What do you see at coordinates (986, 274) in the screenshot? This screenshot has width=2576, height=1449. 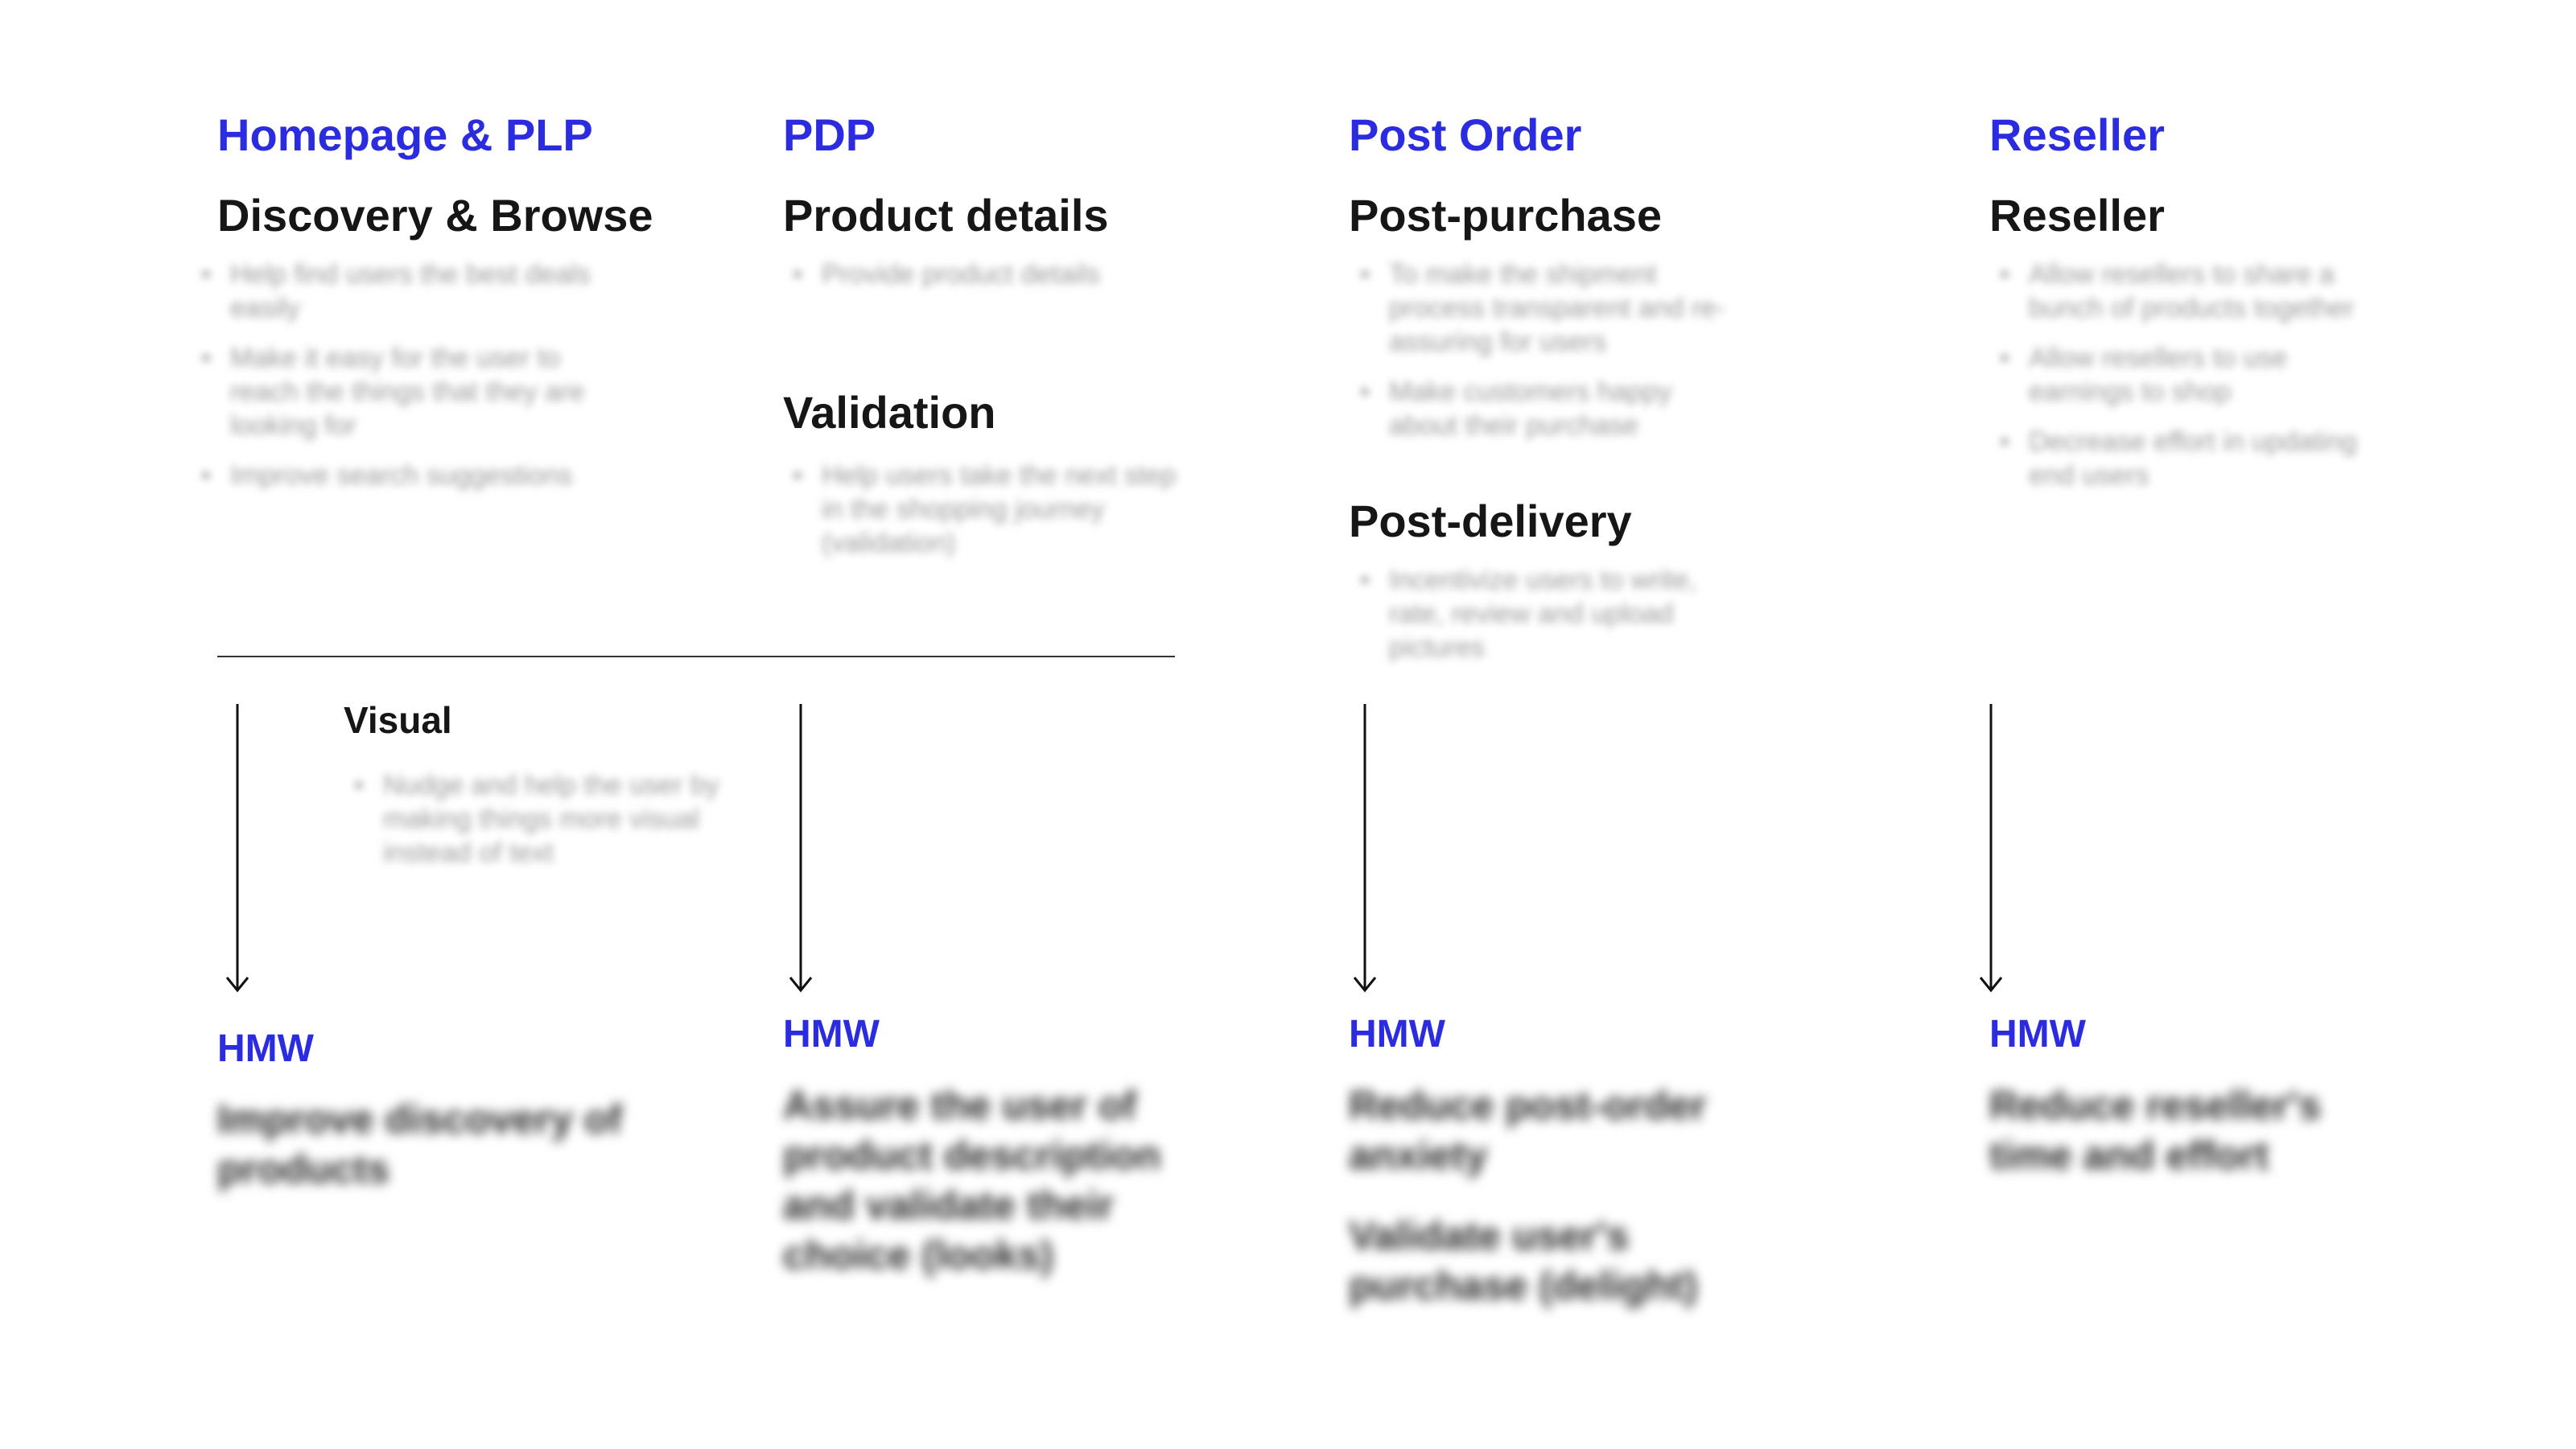 I see `bullet-item: Provide product details` at bounding box center [986, 274].